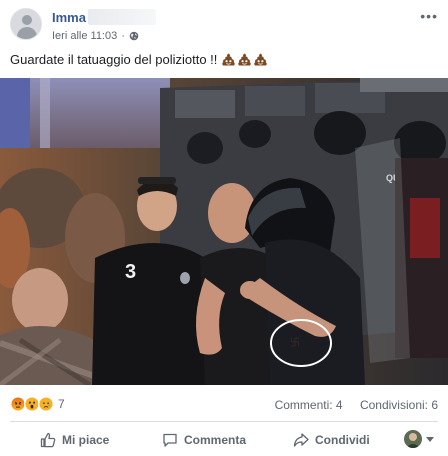 The image size is (448, 456). Describe the element at coordinates (130, 272) in the screenshot. I see `jersey-number: 3` at that location.